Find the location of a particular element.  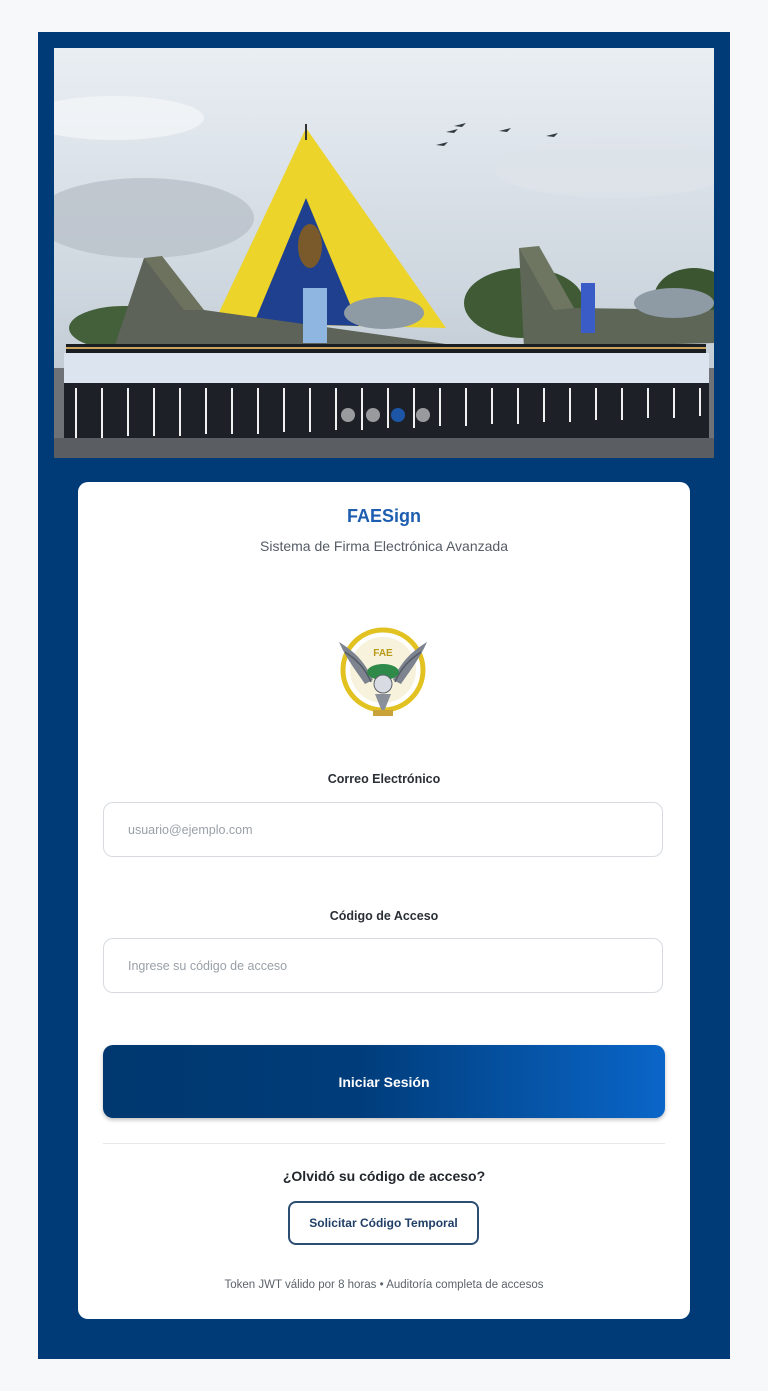

app-title: FAESign is located at coordinates (383, 516).